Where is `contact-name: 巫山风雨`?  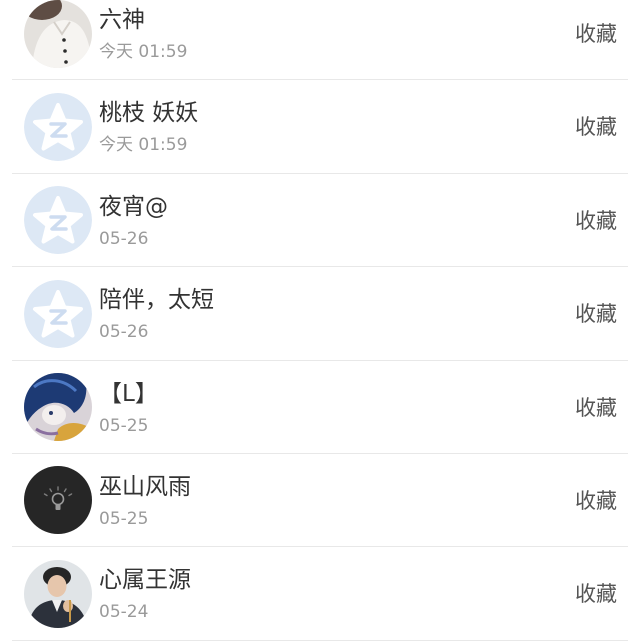
contact-name: 巫山风雨 is located at coordinates (145, 486).